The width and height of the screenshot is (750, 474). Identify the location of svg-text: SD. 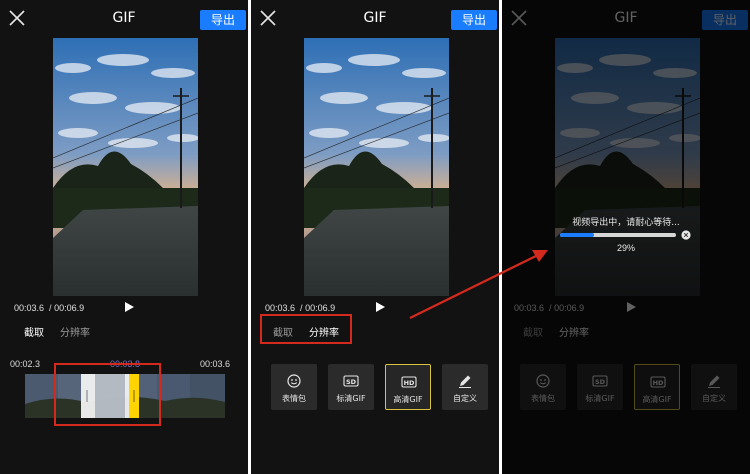
(351, 382).